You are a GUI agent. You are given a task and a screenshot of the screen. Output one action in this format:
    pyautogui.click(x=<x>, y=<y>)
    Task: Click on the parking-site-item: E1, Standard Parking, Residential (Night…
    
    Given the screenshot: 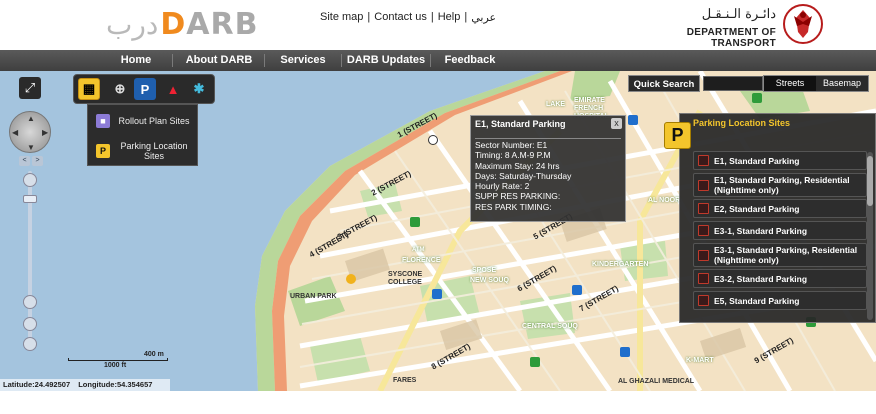 What is the action you would take?
    pyautogui.click(x=780, y=185)
    